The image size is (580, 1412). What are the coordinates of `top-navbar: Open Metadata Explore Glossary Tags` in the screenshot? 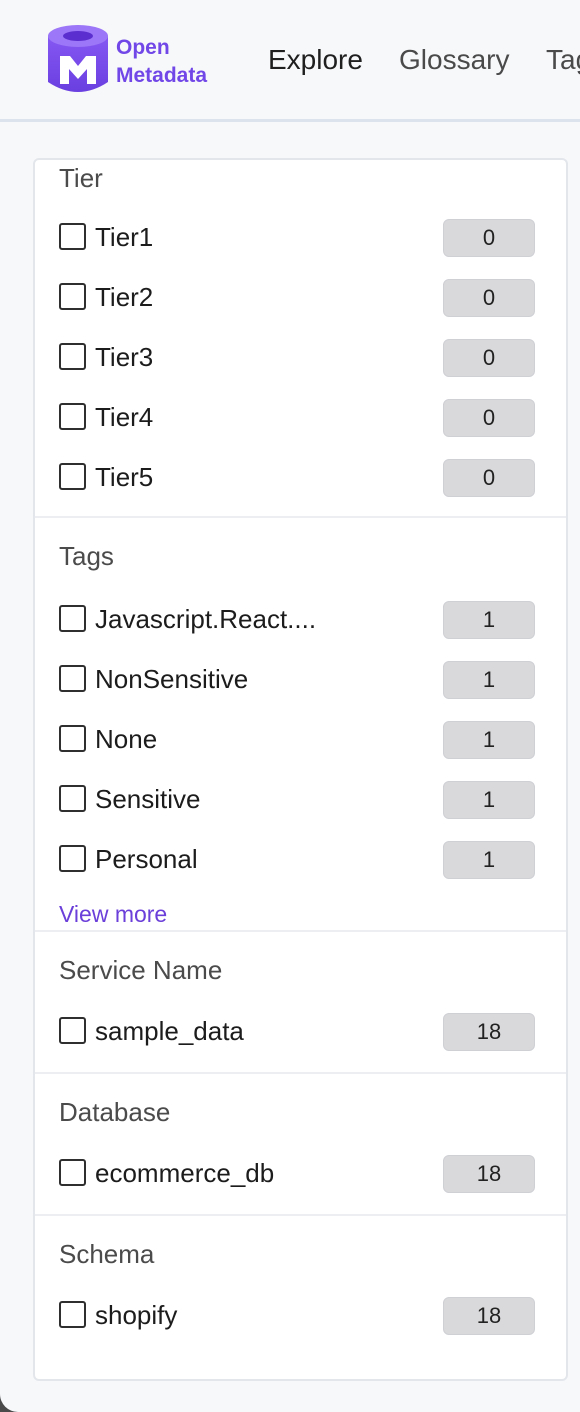 It's located at (290, 61).